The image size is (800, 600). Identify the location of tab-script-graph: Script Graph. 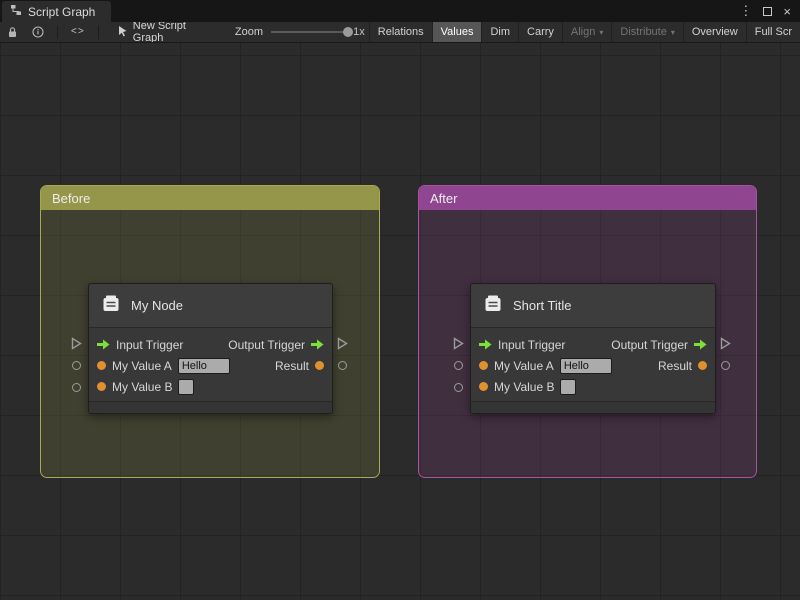
(57, 11).